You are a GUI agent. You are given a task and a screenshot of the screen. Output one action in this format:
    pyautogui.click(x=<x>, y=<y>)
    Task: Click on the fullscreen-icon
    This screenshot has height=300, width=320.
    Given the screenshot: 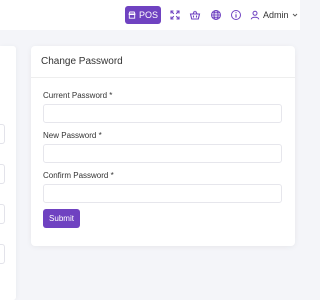 What is the action you would take?
    pyautogui.click(x=175, y=15)
    